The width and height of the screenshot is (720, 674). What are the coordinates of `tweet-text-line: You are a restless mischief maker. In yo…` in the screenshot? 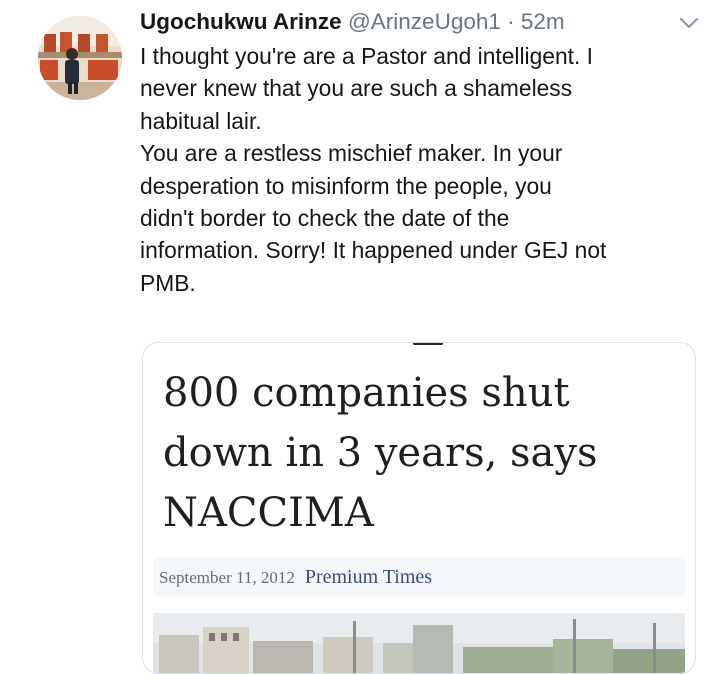 It's located at (351, 153).